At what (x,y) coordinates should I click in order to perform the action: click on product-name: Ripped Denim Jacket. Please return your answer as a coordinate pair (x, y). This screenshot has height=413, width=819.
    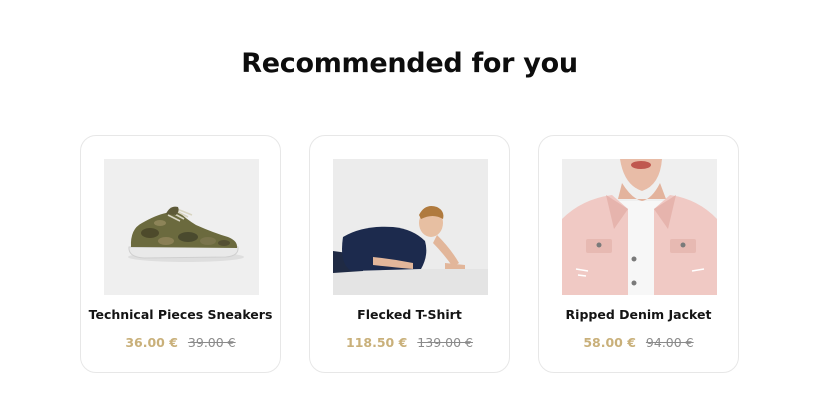
    Looking at the image, I should click on (638, 315).